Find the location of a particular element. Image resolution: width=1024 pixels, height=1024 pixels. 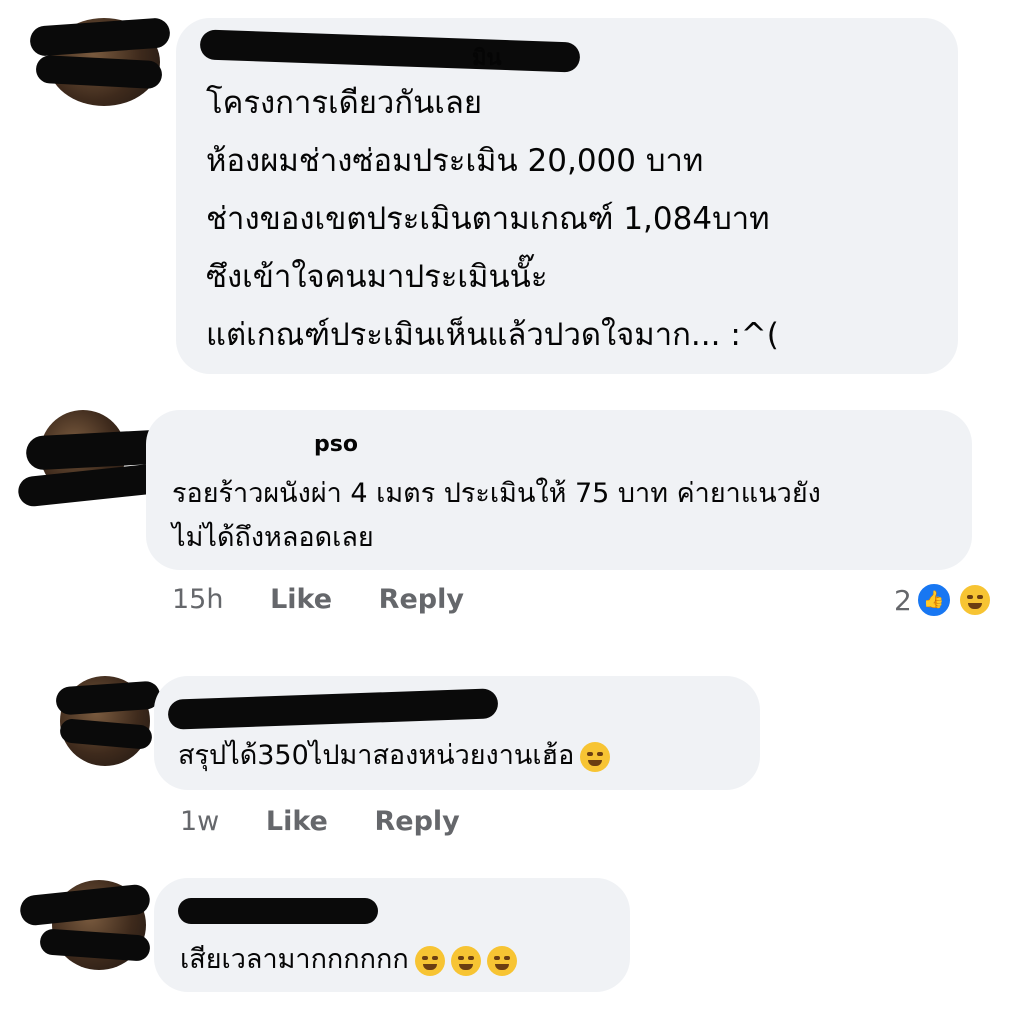

comment-line: โครงการเดียวกันเลย is located at coordinates (344, 103).